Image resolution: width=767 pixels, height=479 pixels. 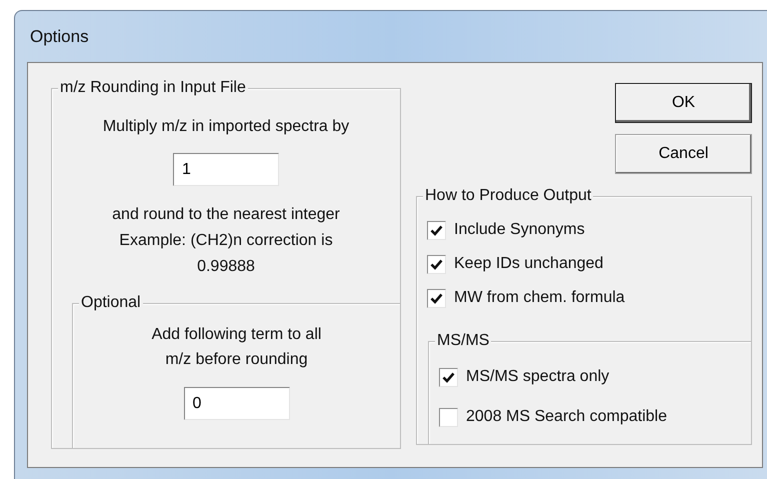 What do you see at coordinates (236, 360) in the screenshot?
I see `instruction-text: m/z before rounding` at bounding box center [236, 360].